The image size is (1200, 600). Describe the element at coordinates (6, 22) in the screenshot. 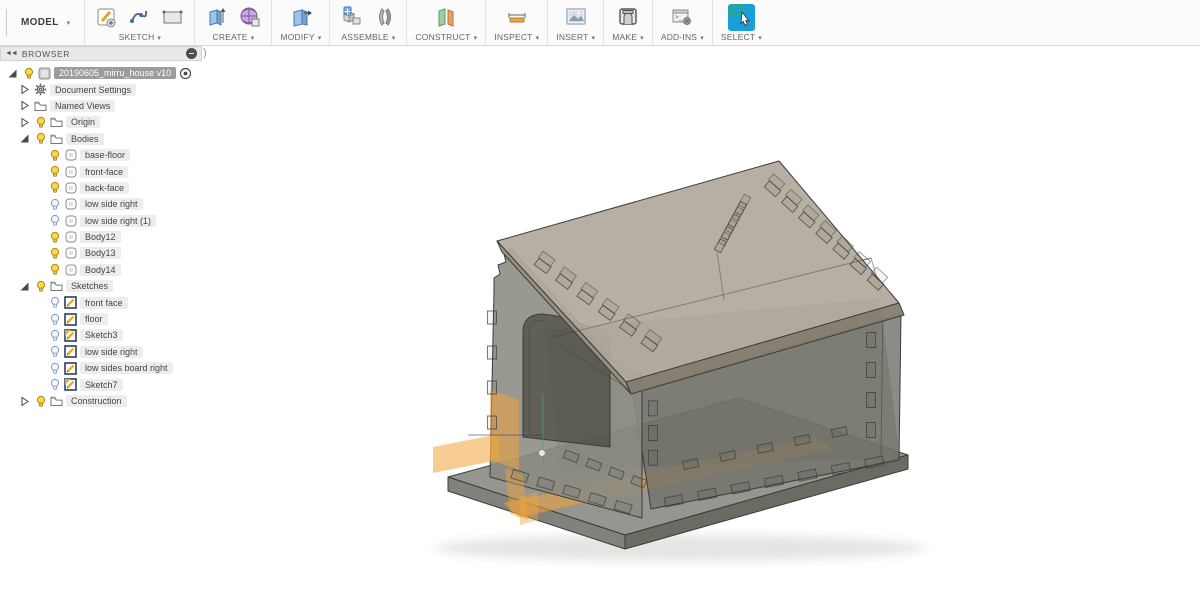

I see `toolbar-left-divider` at that location.